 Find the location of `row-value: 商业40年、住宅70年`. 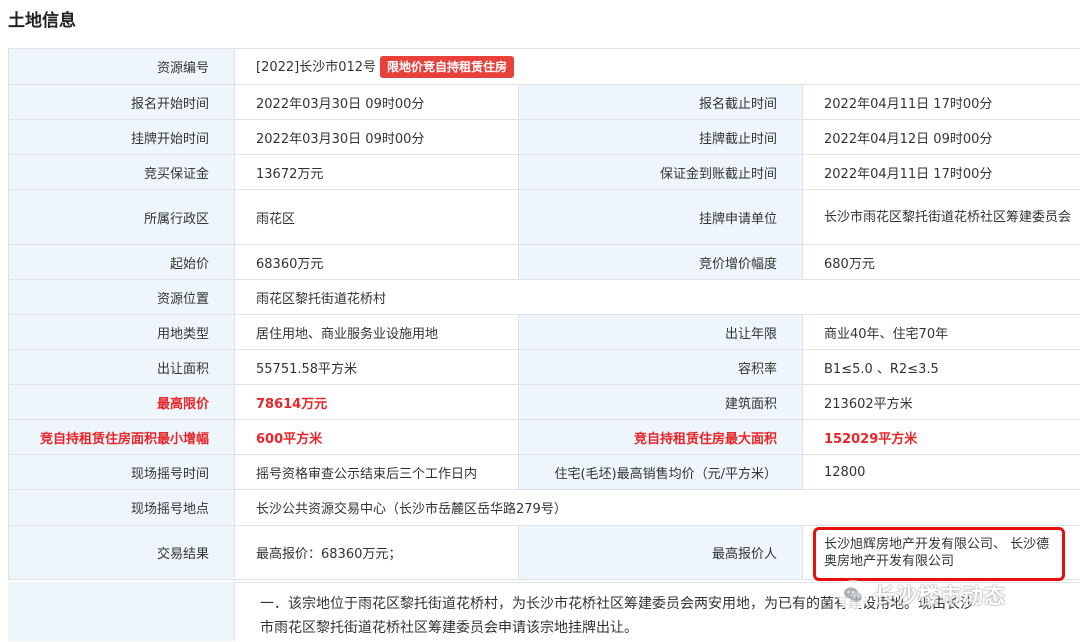

row-value: 商业40年、住宅70年 is located at coordinates (941, 332).